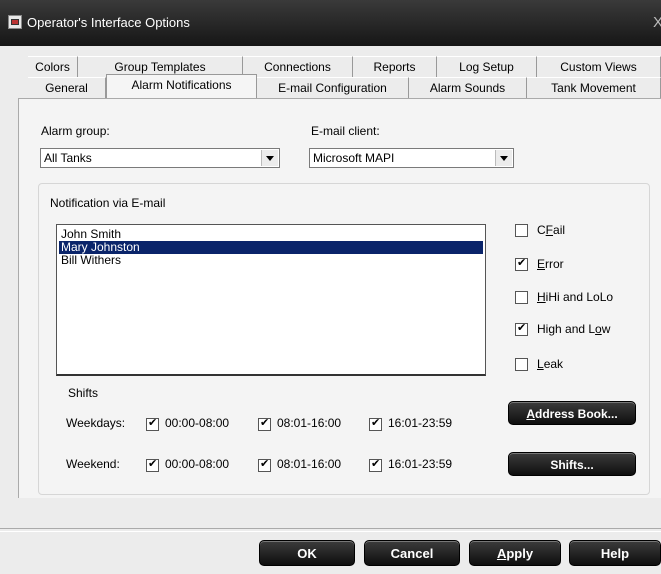 The image size is (661, 574). What do you see at coordinates (309, 464) in the screenshot?
I see `weekend-shift-label: 08:01-16:00` at bounding box center [309, 464].